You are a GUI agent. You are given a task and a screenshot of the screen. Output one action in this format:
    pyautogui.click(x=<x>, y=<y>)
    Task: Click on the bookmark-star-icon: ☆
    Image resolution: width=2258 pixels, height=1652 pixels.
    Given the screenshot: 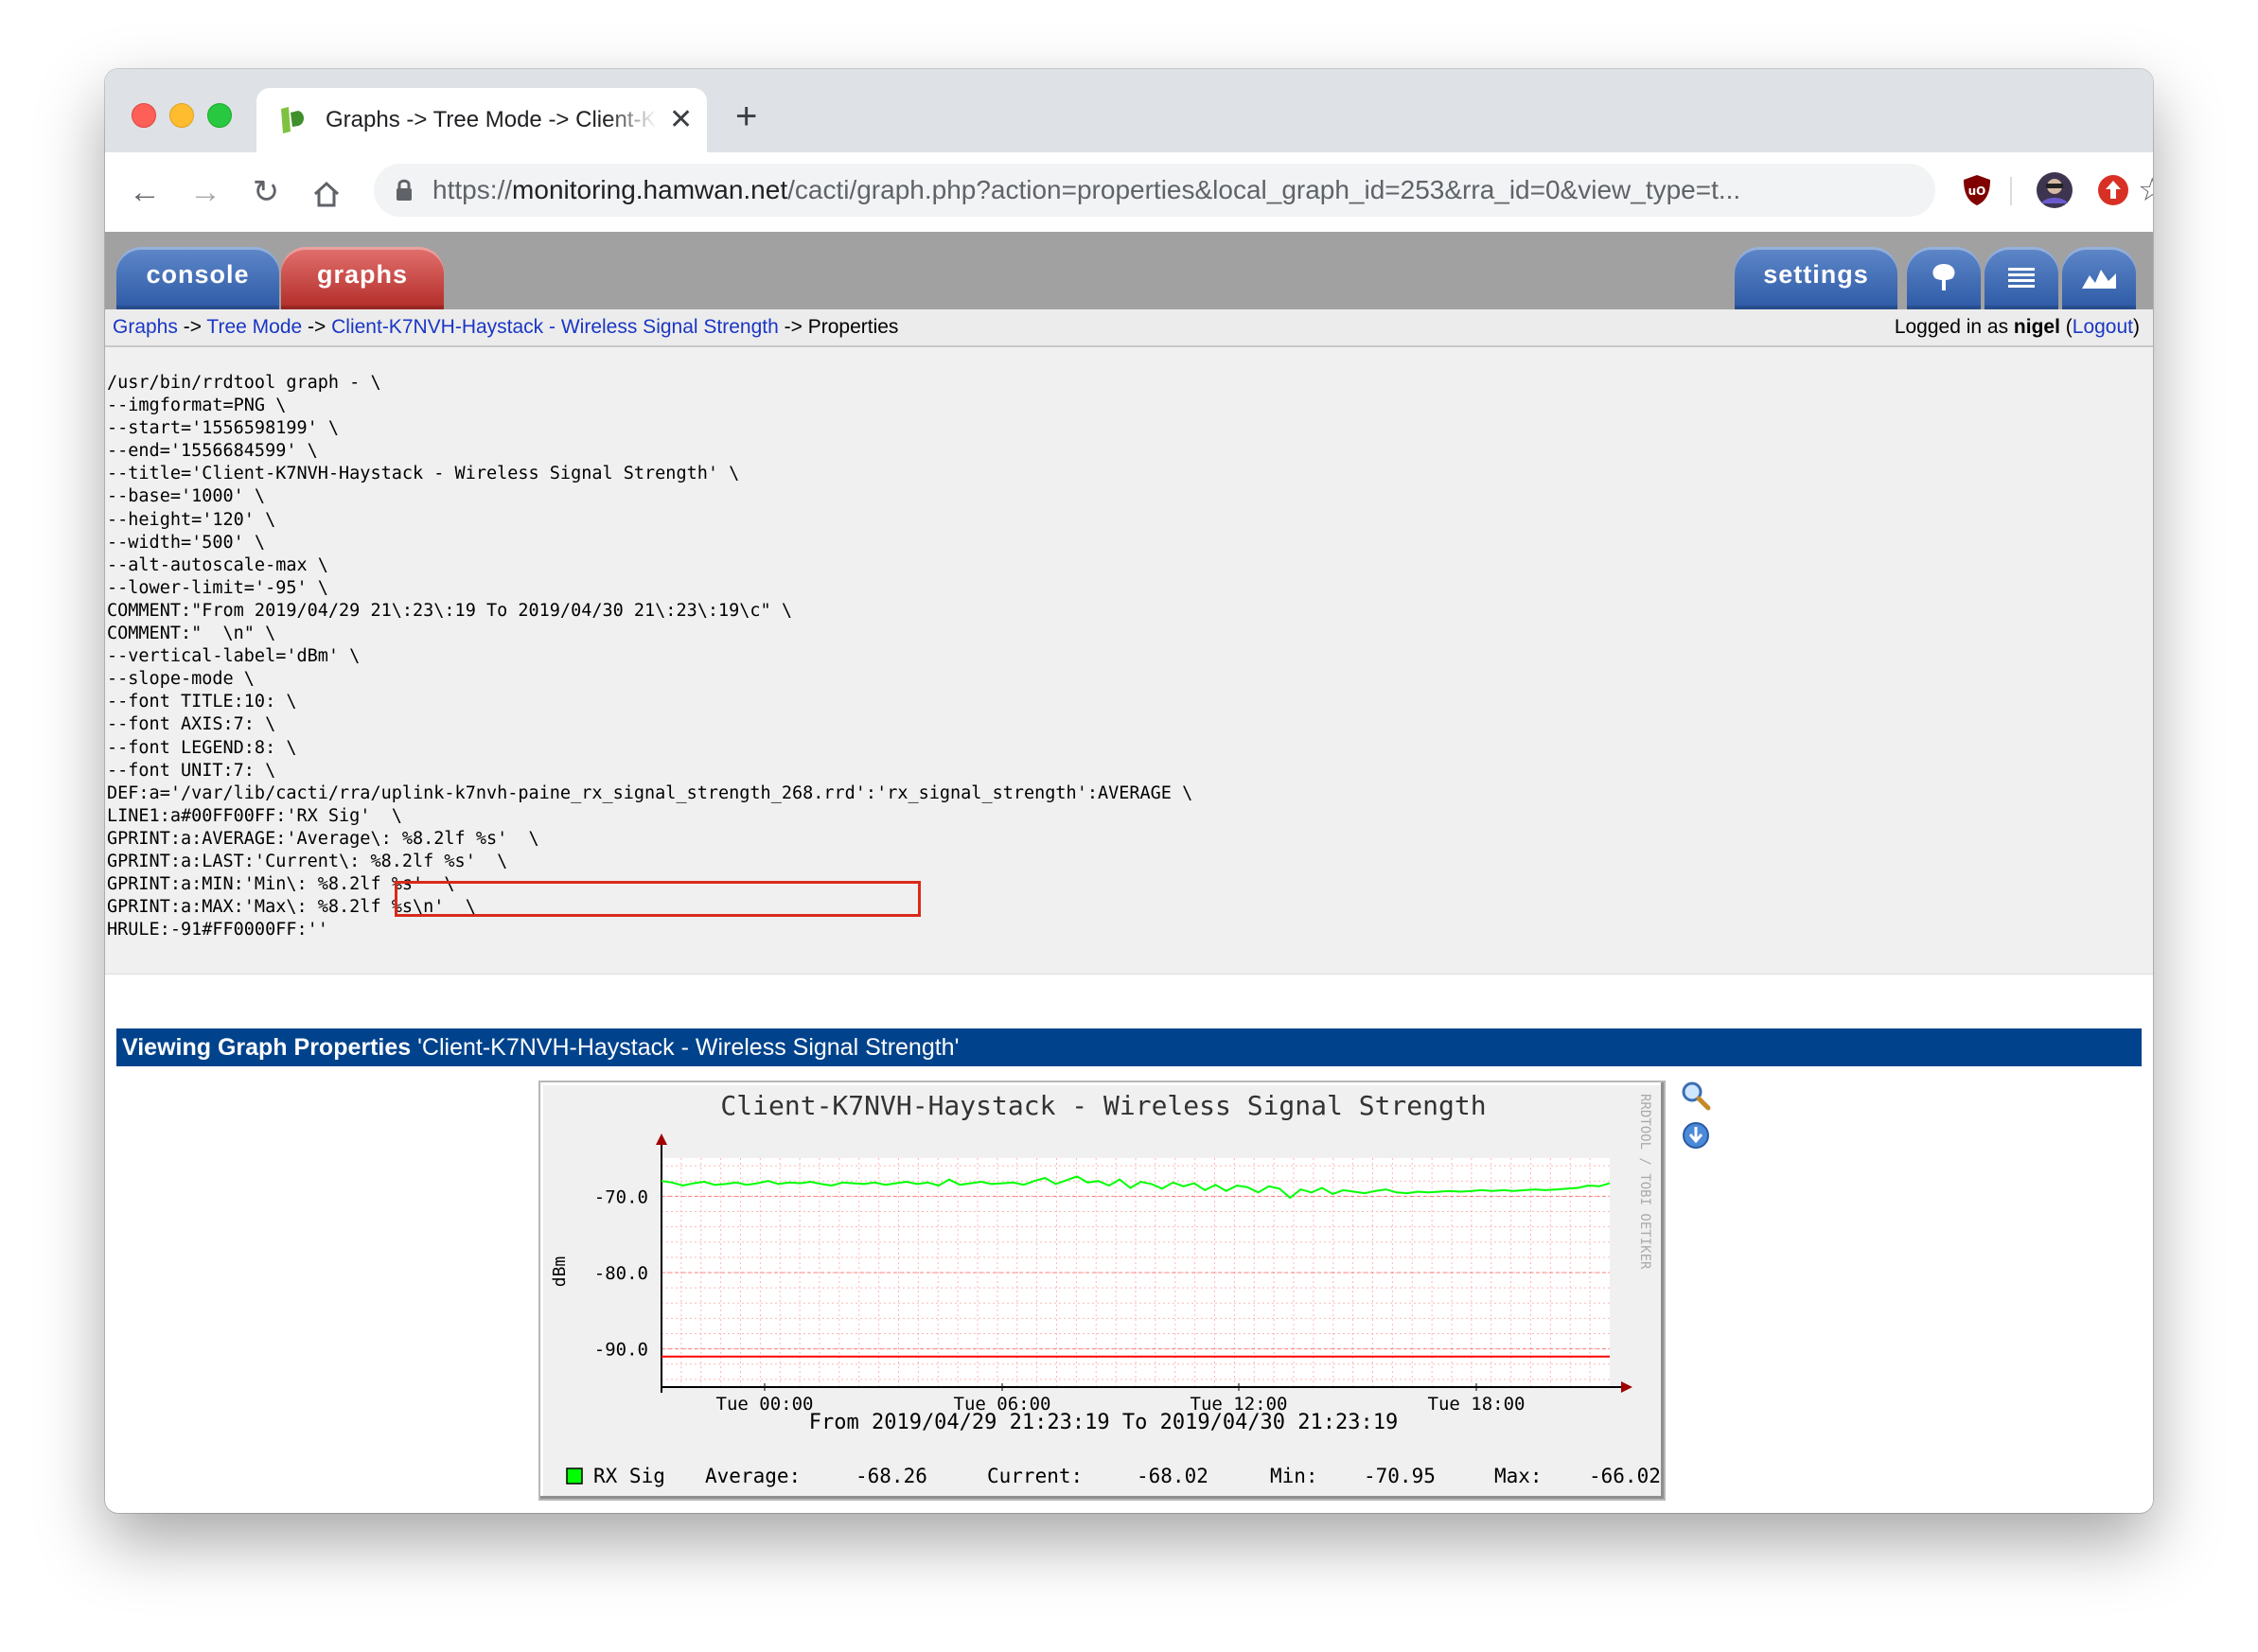 What is the action you would take?
    pyautogui.click(x=2145, y=190)
    